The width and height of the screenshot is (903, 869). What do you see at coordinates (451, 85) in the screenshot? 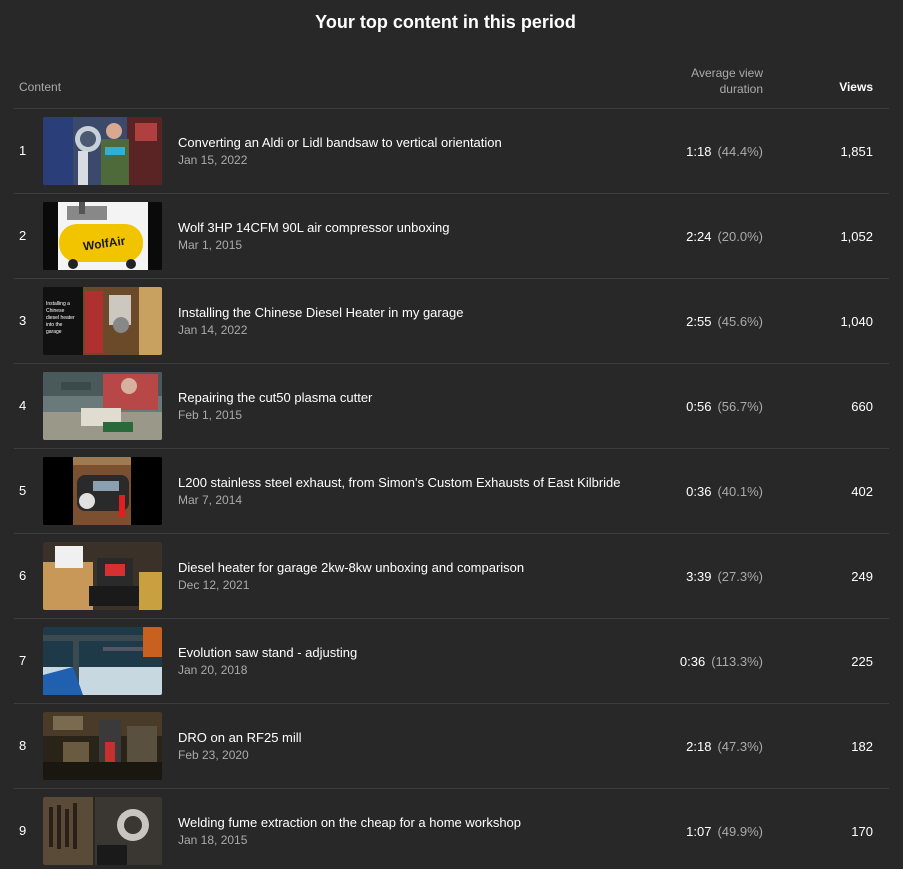
I see `table-header: Content Average view duration Views` at bounding box center [451, 85].